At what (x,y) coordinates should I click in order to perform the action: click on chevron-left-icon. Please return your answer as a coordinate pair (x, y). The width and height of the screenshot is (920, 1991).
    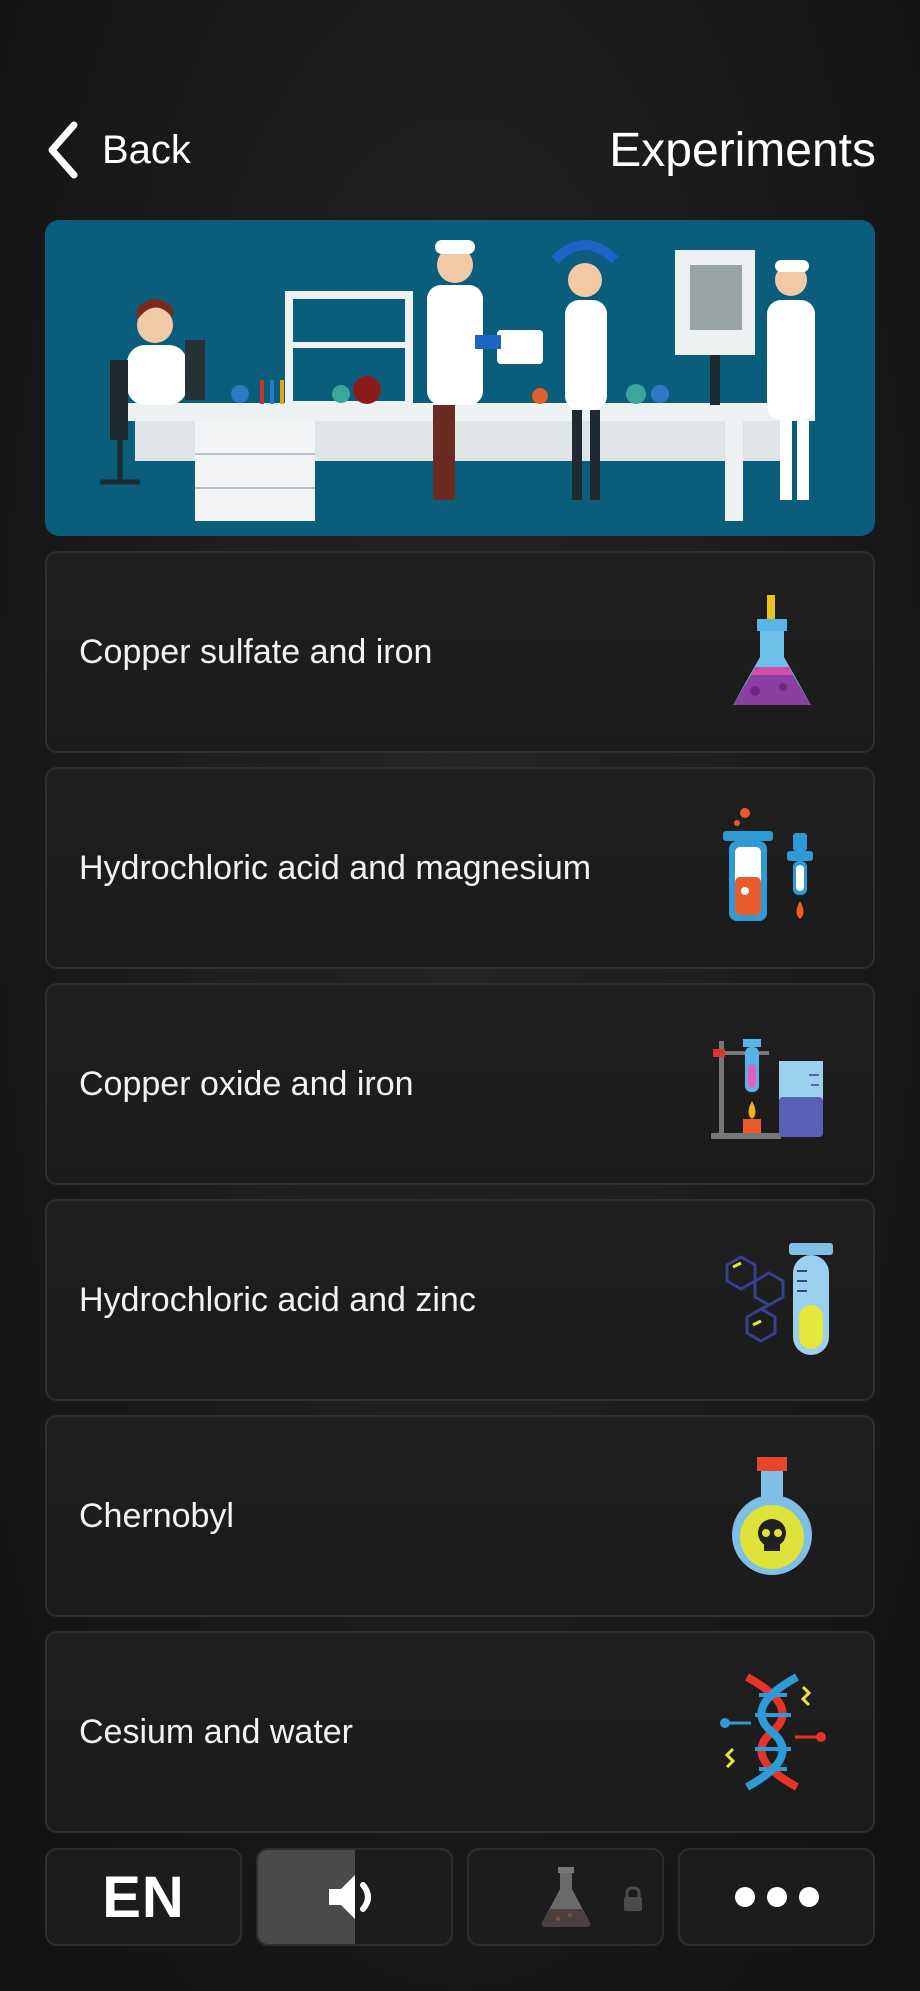
    Looking at the image, I should click on (63, 150).